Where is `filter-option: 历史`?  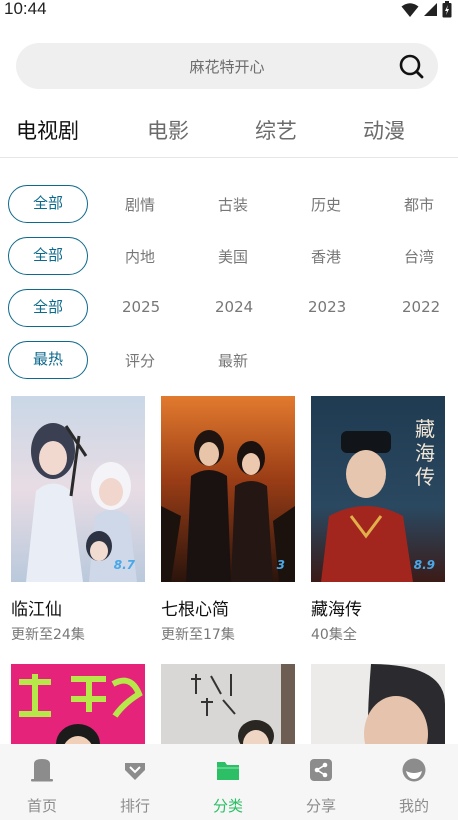 filter-option: 历史 is located at coordinates (326, 204).